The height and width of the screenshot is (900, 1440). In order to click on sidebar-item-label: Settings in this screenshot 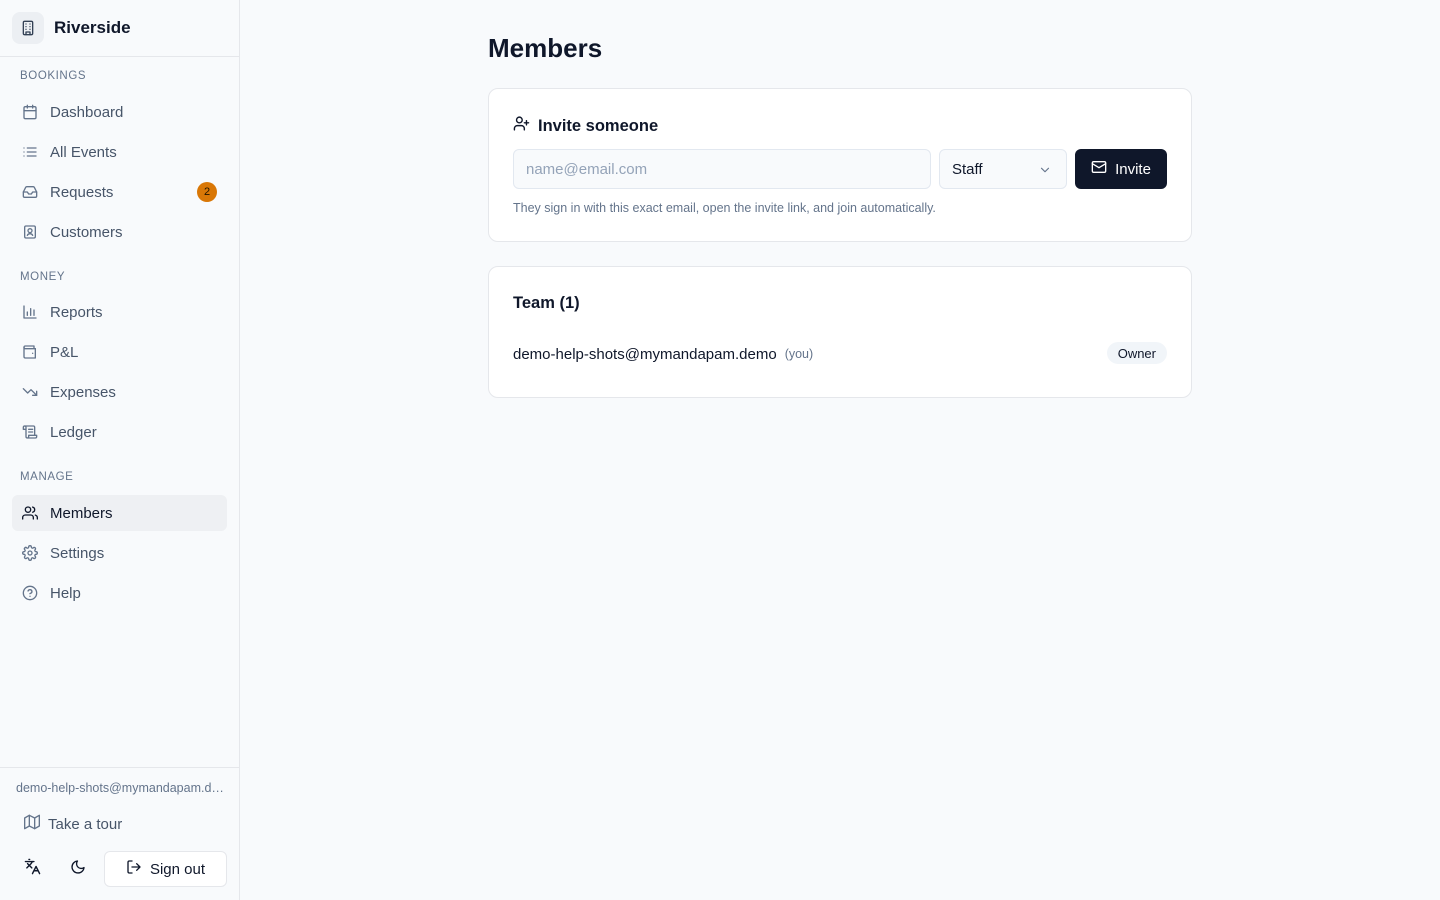, I will do `click(77, 553)`.